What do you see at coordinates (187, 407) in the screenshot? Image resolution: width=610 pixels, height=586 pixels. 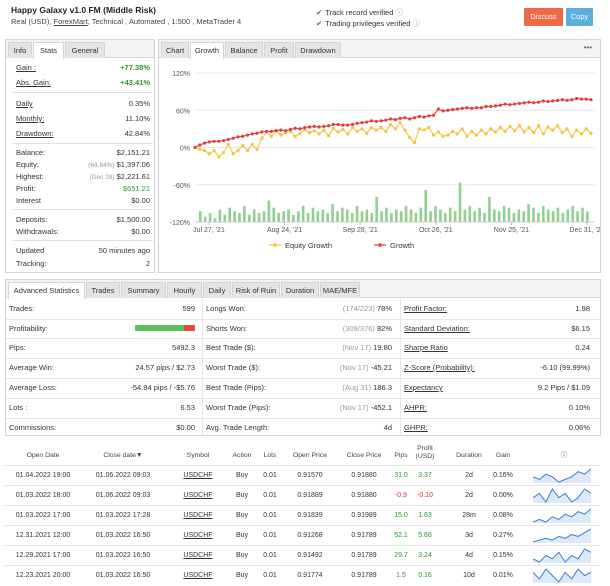 I see `stat-value: 6.53` at bounding box center [187, 407].